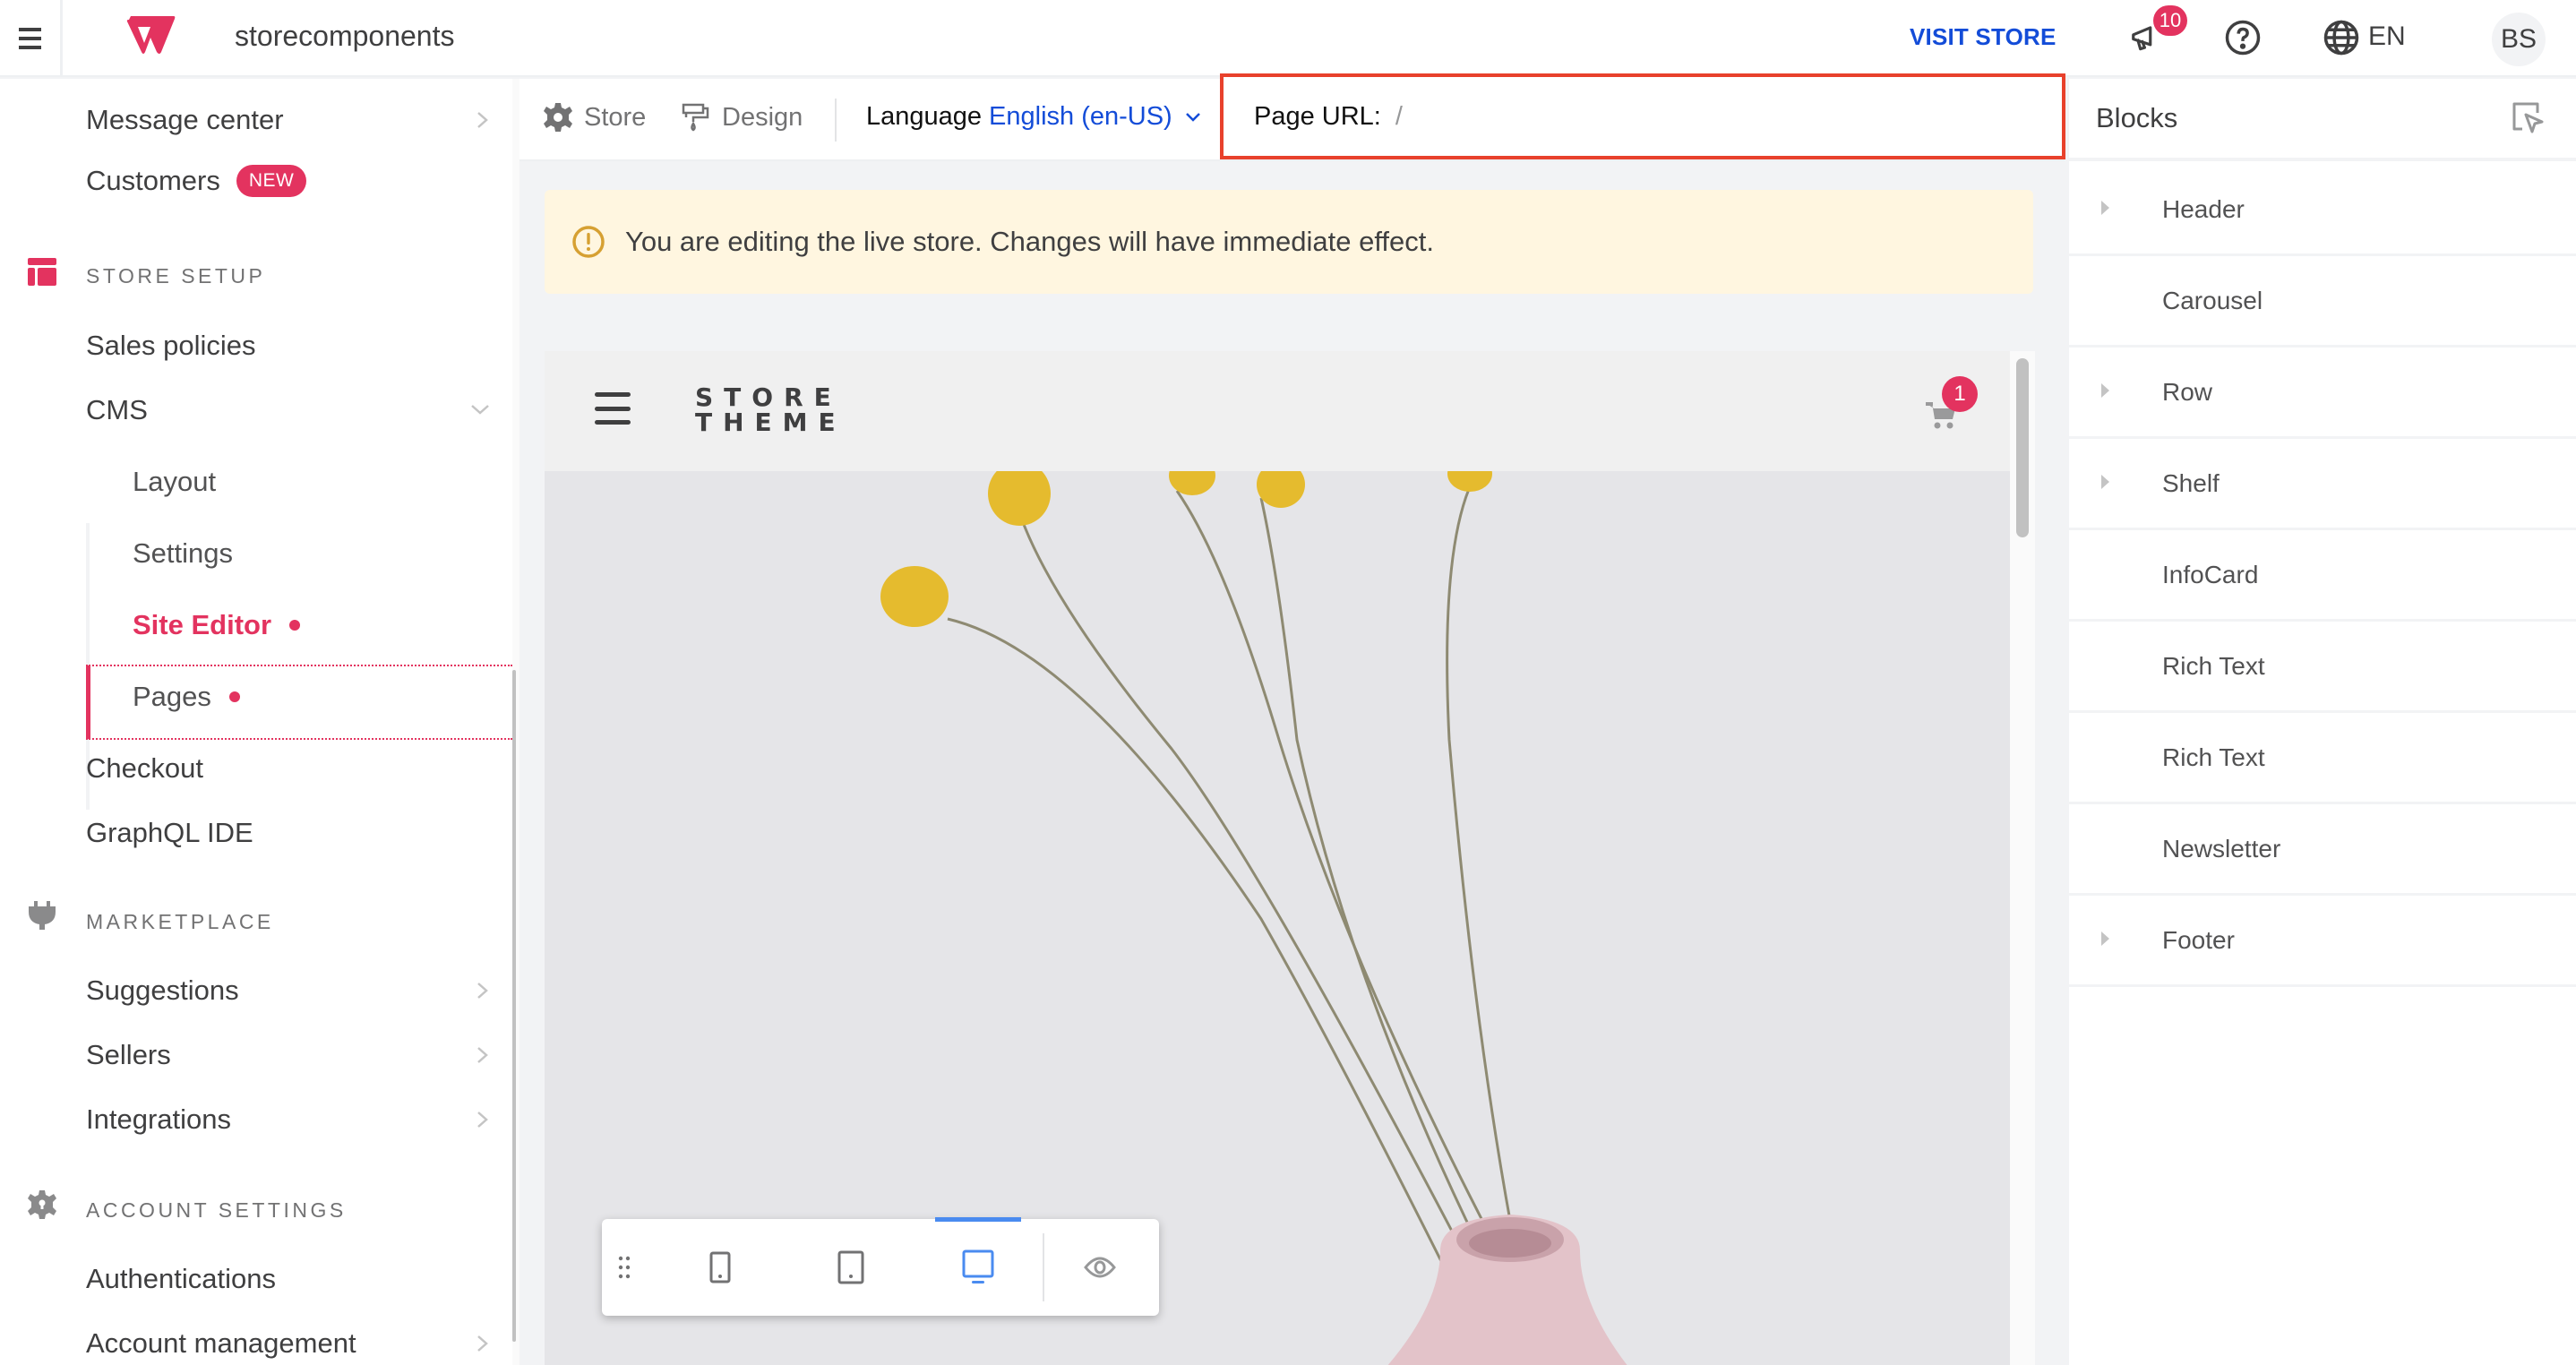 The height and width of the screenshot is (1365, 2576). Describe the element at coordinates (292, 346) in the screenshot. I see `sidebar-item-sales-policies: Sales policies` at that location.